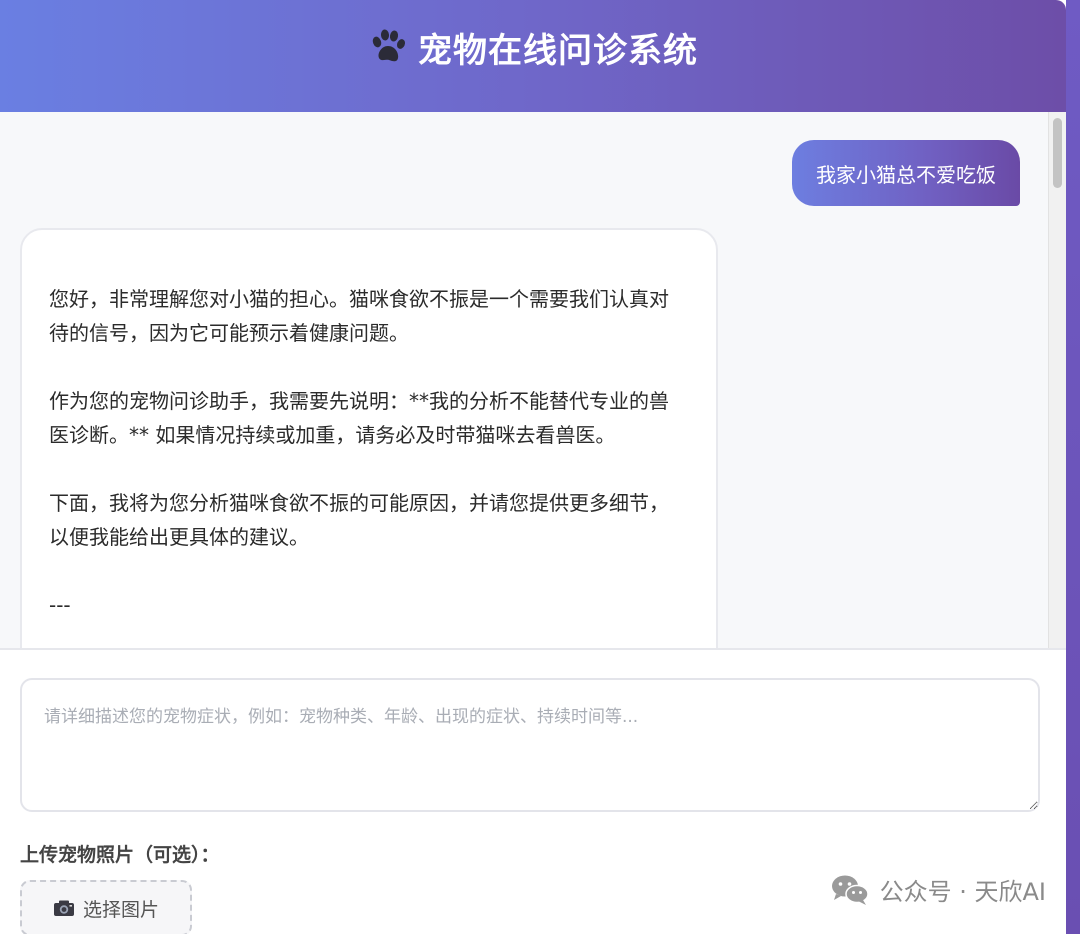 This screenshot has width=1080, height=934. I want to click on app-header: 宠物在线问诊系统, so click(533, 56).